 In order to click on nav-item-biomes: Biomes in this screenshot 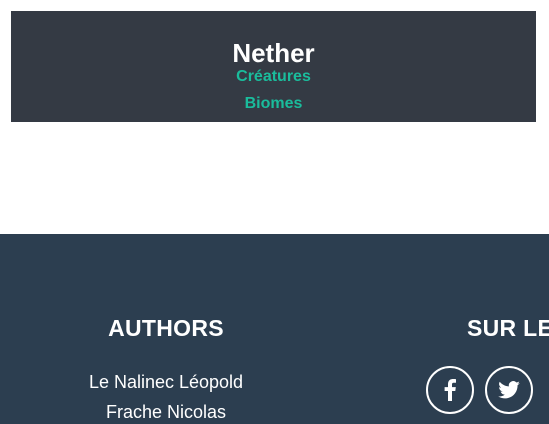, I will do `click(273, 108)`.